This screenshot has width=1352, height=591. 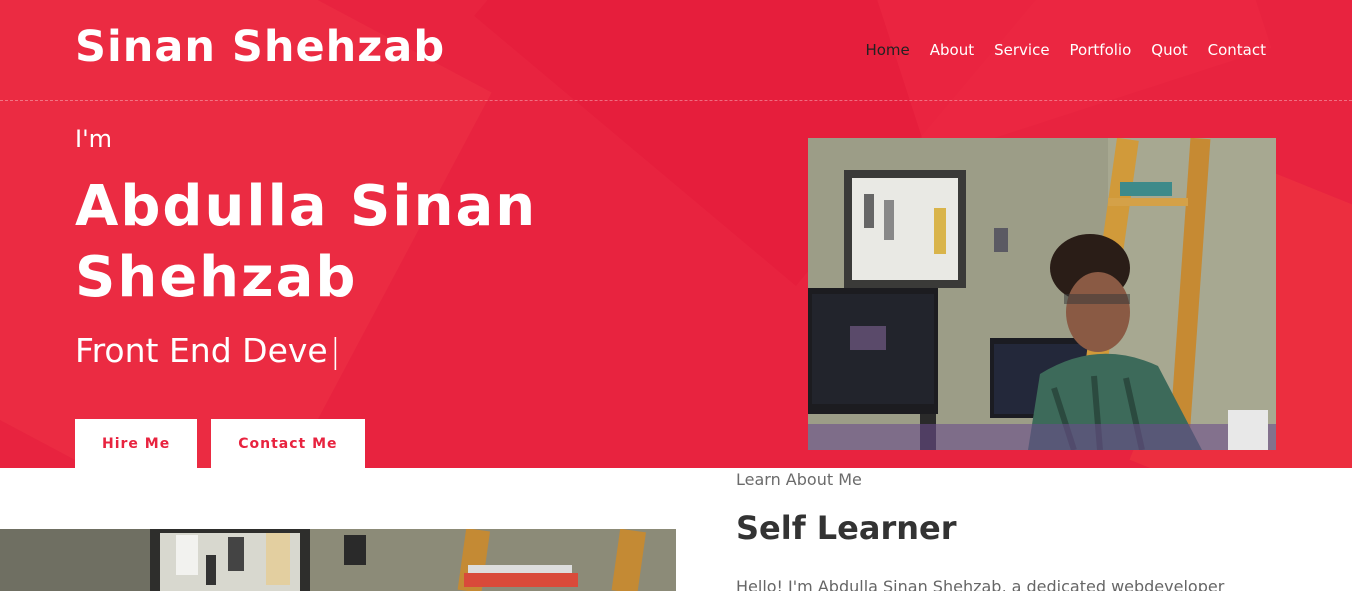 What do you see at coordinates (335, 350) in the screenshot?
I see `typing-cursor: |` at bounding box center [335, 350].